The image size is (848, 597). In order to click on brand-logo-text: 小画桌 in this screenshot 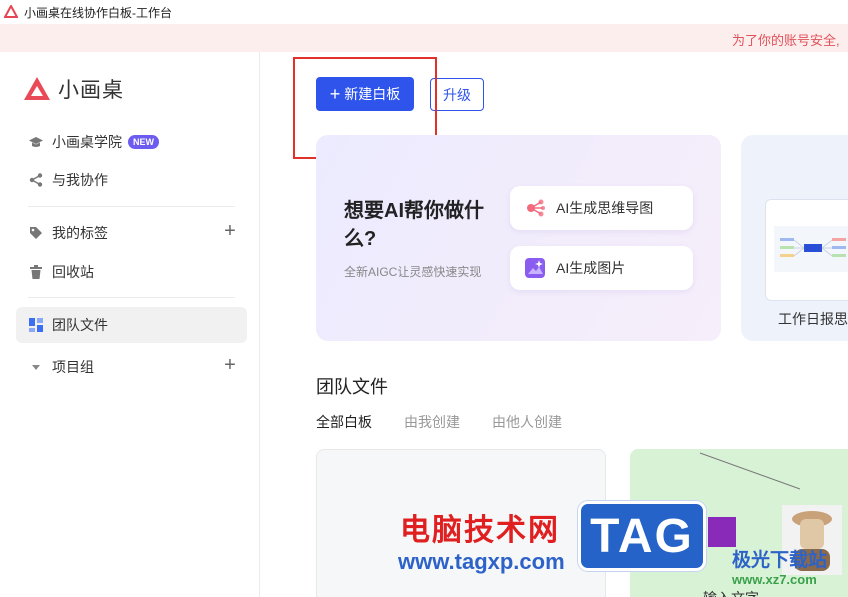, I will do `click(91, 90)`.